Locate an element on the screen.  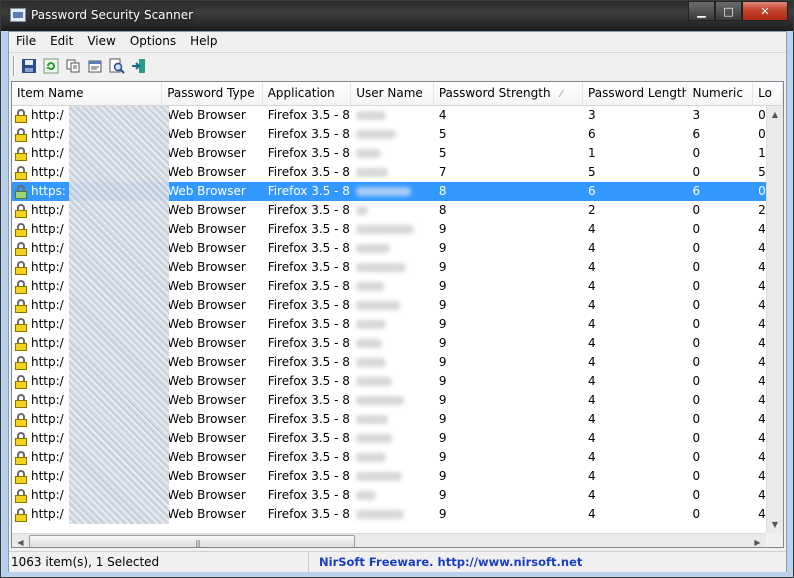
refresh-button is located at coordinates (51, 66).